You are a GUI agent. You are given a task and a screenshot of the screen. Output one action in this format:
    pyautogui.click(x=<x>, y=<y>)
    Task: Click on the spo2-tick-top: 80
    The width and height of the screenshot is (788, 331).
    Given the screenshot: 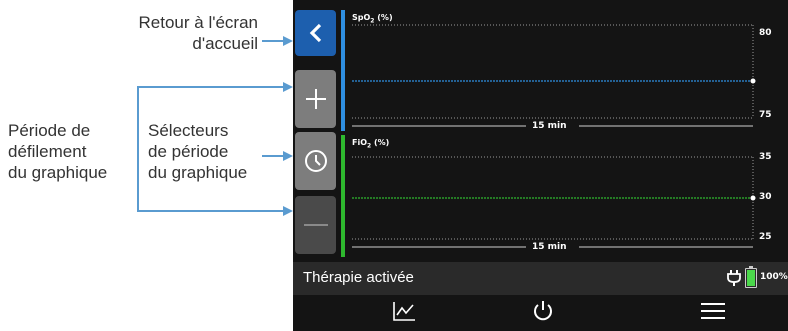 What is the action you would take?
    pyautogui.click(x=765, y=33)
    